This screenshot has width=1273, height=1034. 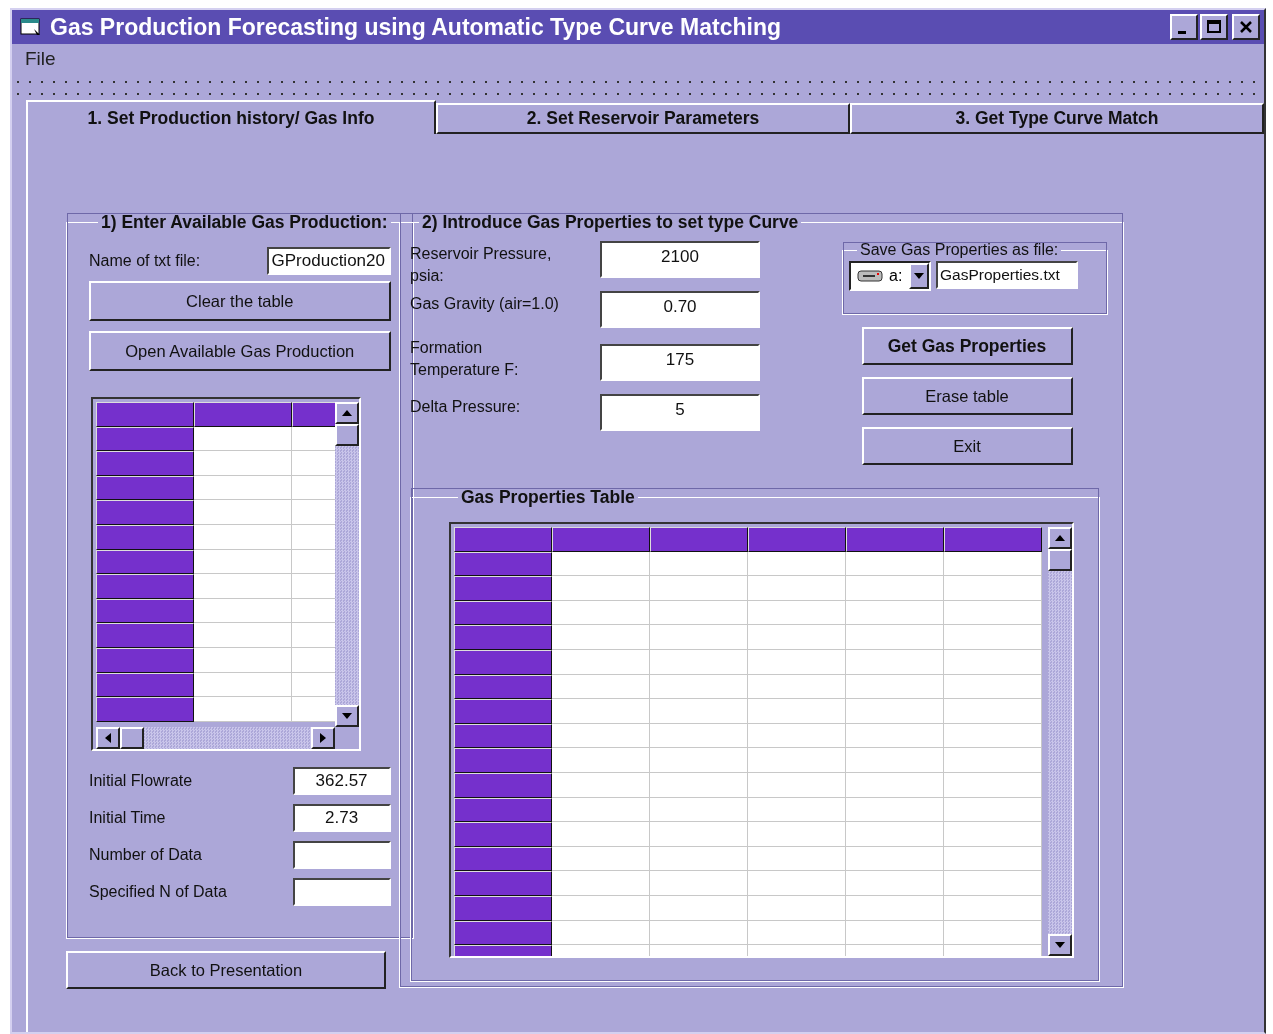 I want to click on action-button: Clear the table, so click(x=240, y=301).